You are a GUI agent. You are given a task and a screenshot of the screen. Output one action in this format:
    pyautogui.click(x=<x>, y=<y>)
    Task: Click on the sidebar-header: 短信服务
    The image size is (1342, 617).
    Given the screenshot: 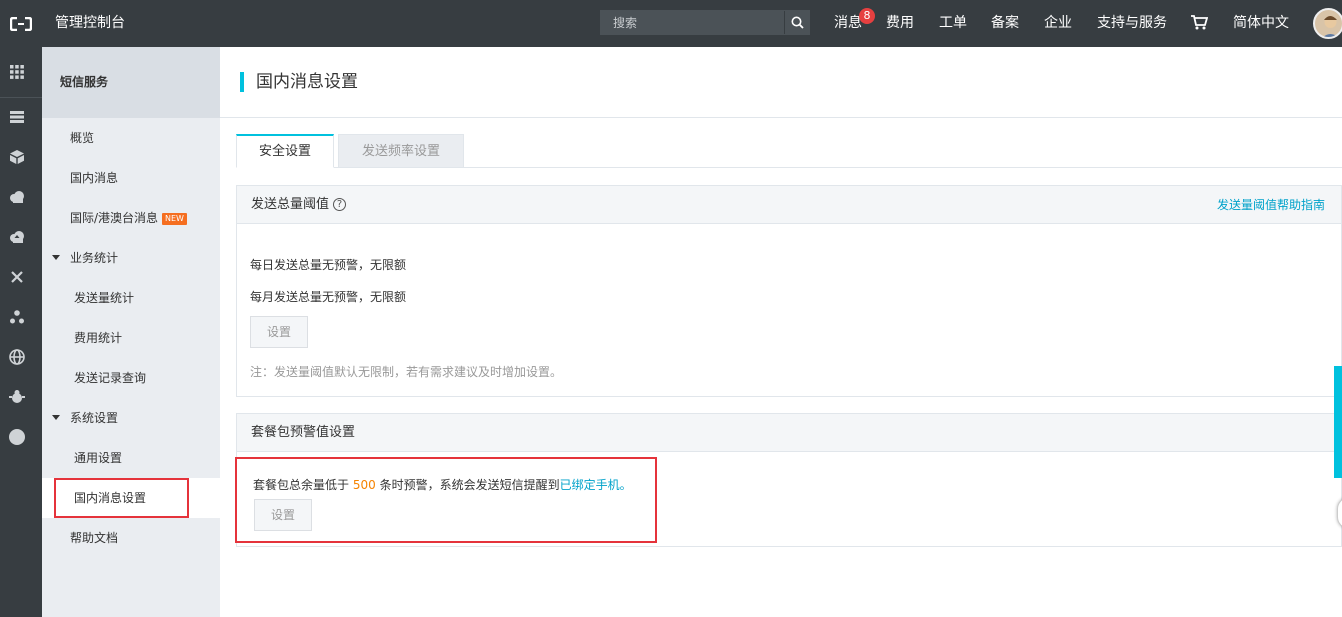 What is the action you would take?
    pyautogui.click(x=131, y=82)
    